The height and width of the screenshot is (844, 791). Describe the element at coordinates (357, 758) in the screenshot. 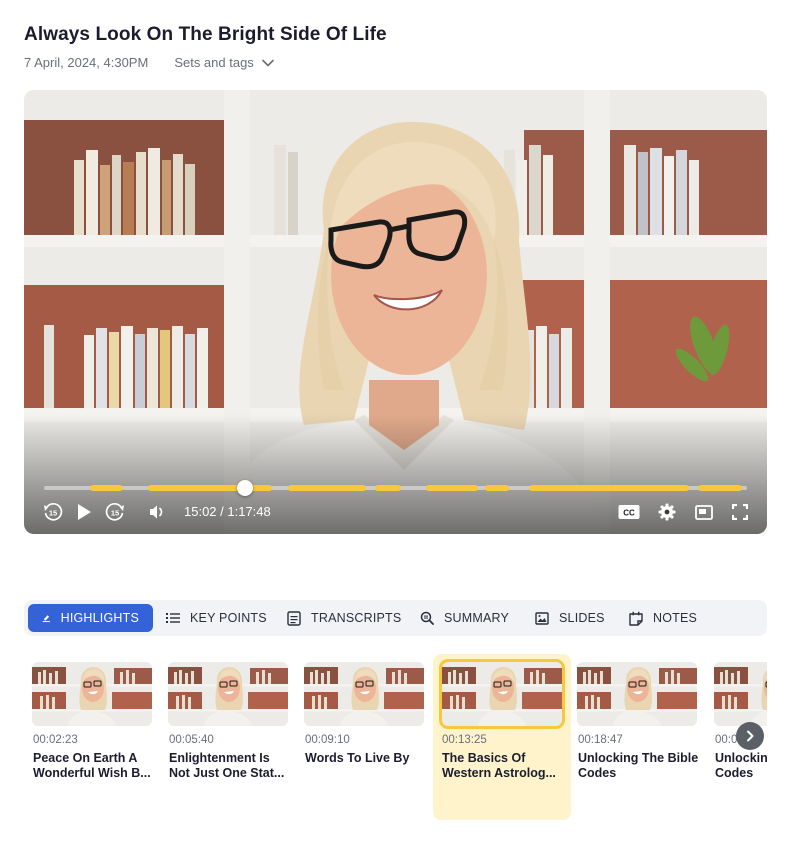

I see `highlight-title: Words To Live By` at that location.